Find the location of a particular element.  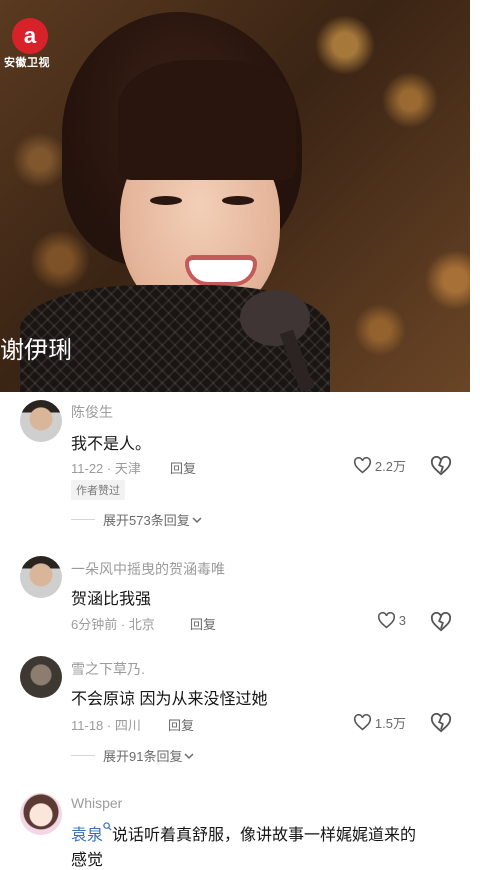

author-liked-badge: 作者赞过 is located at coordinates (98, 490).